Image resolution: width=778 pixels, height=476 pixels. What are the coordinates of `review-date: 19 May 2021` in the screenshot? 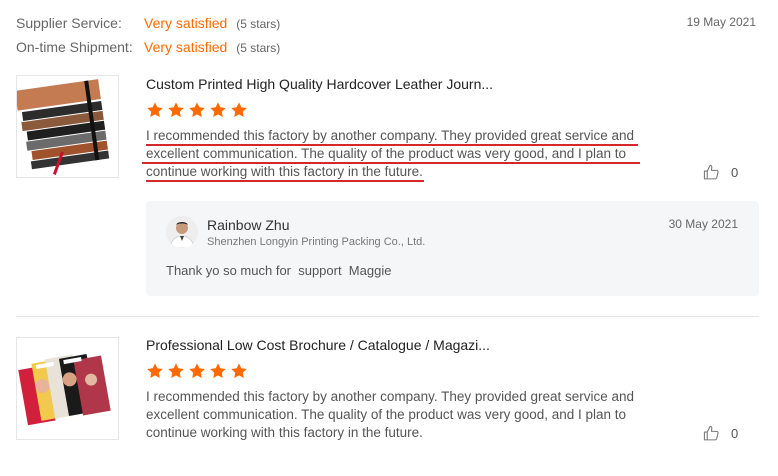 It's located at (721, 22).